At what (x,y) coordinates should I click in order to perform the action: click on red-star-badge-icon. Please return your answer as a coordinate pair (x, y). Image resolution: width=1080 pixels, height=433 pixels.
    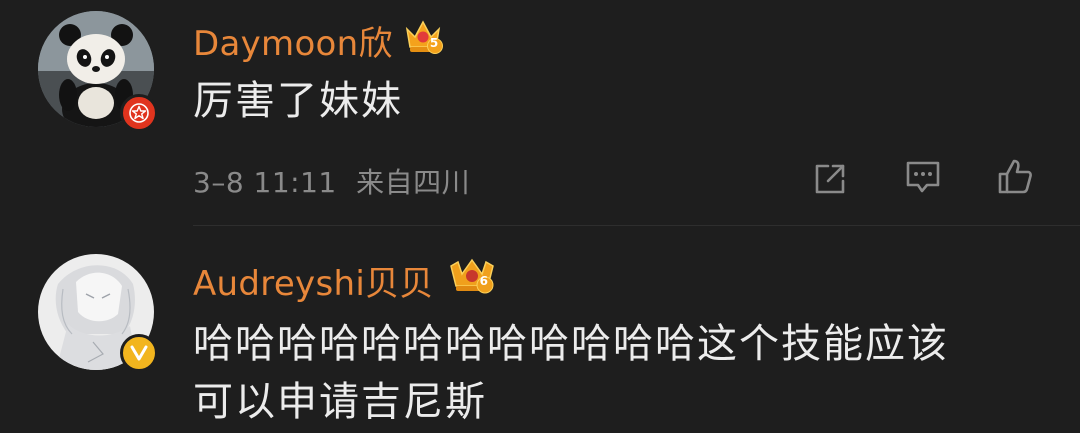
    Looking at the image, I should click on (139, 113).